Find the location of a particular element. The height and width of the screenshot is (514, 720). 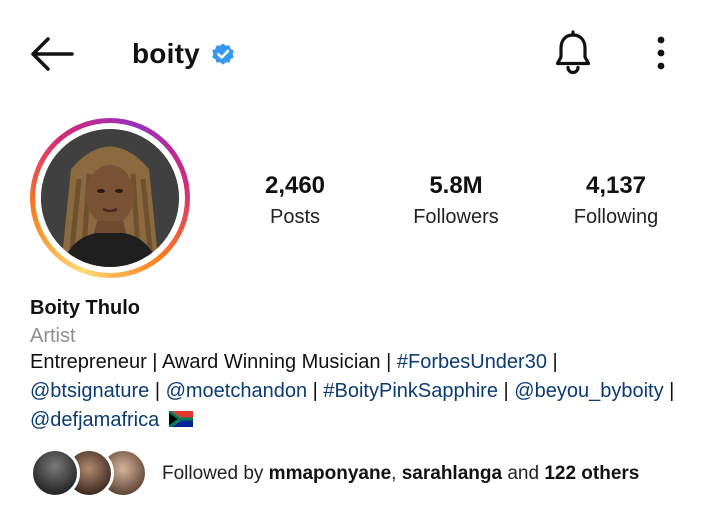

mutual-others: 122 others is located at coordinates (591, 473).